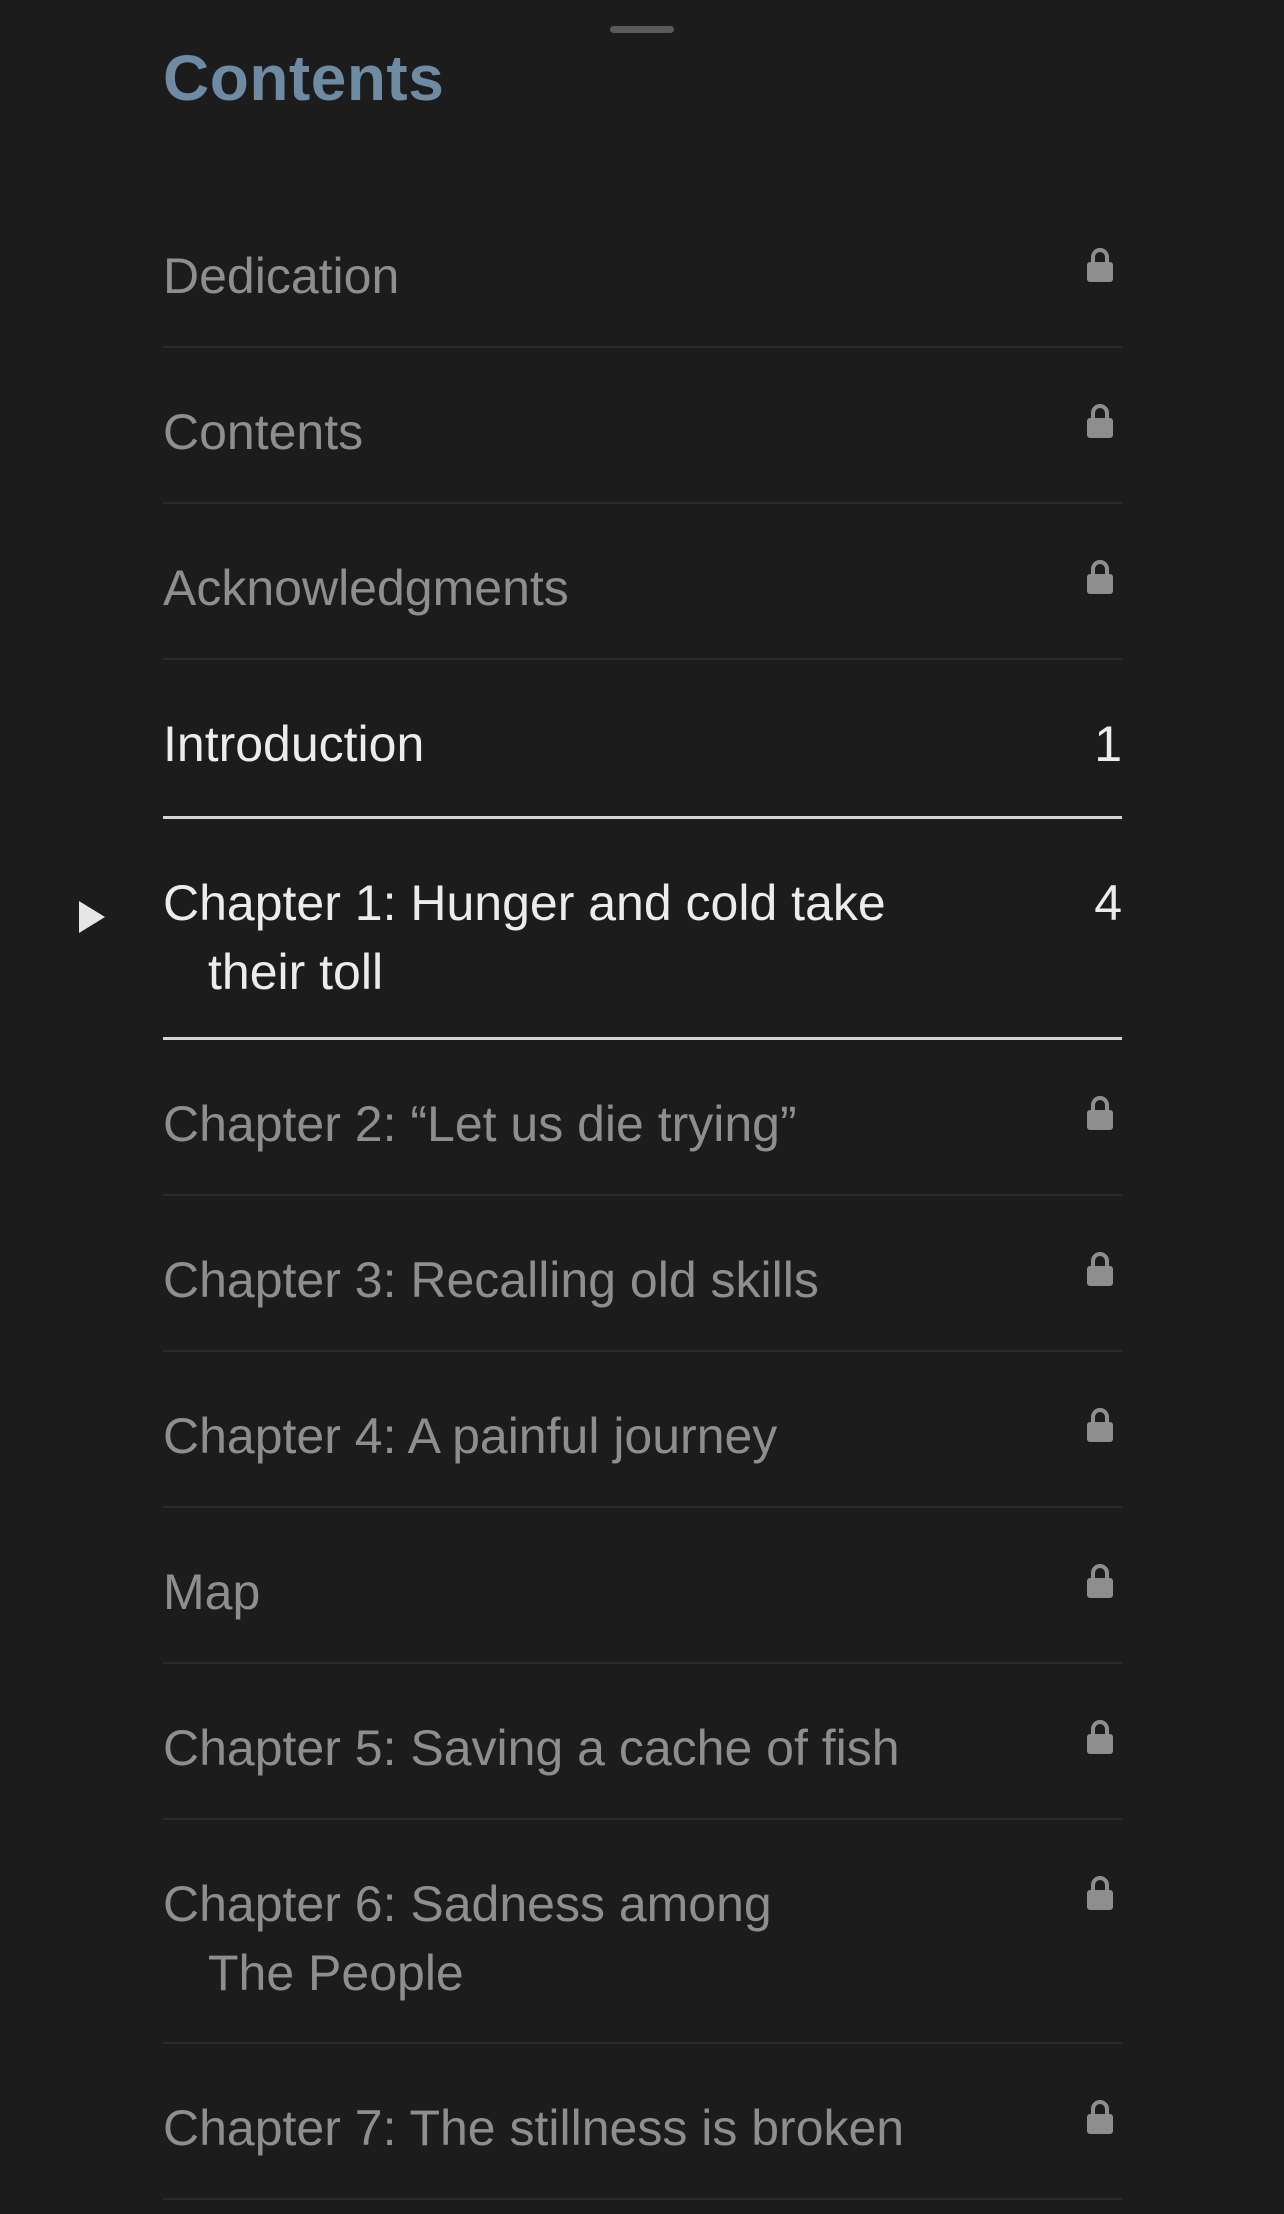 The width and height of the screenshot is (1284, 2214). I want to click on toc-item: Acknowledgments, so click(642, 582).